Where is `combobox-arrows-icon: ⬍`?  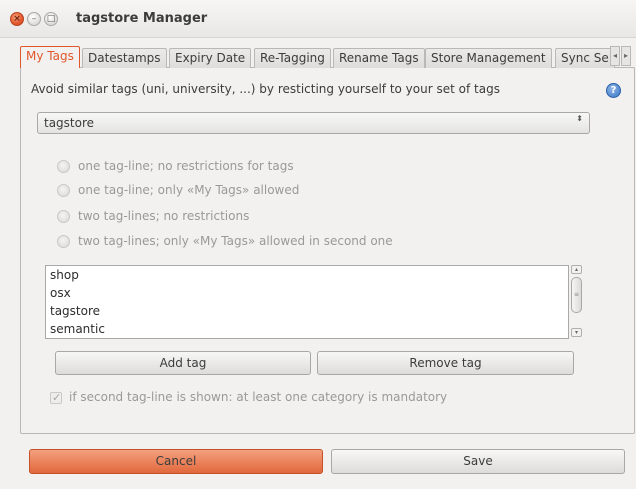 combobox-arrows-icon: ⬍ is located at coordinates (579, 118).